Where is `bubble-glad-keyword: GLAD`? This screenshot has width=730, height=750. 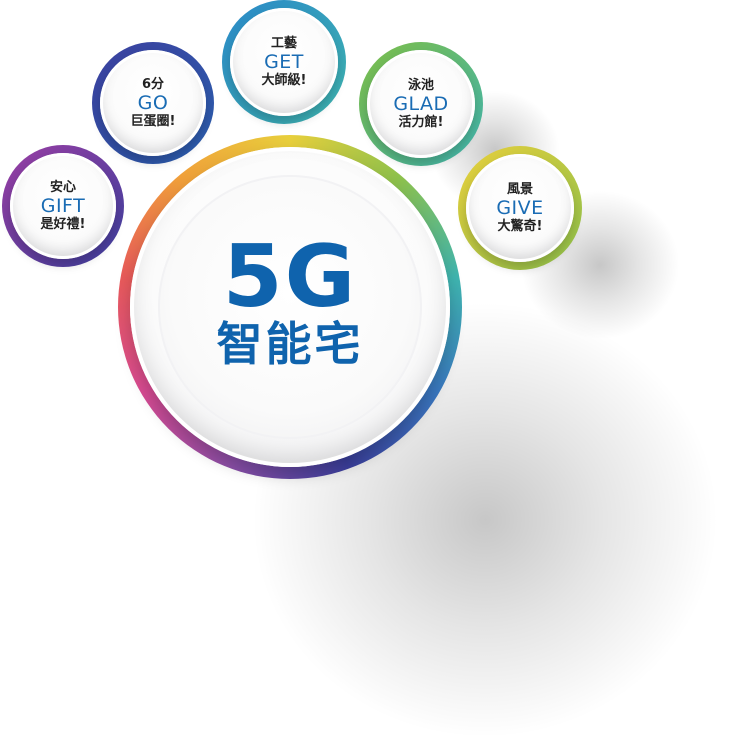
bubble-glad-keyword: GLAD is located at coordinates (421, 103).